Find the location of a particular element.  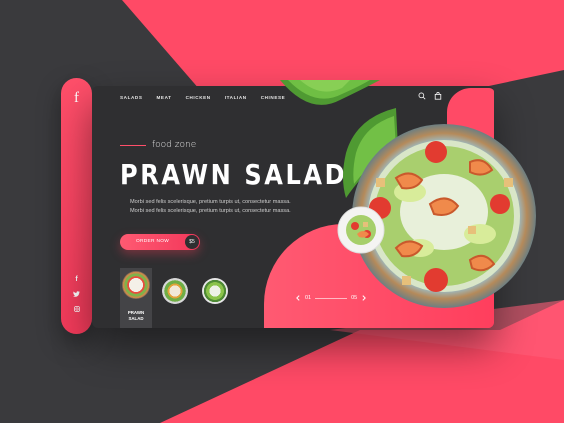

shopping-bag-icon is located at coordinates (438, 96).